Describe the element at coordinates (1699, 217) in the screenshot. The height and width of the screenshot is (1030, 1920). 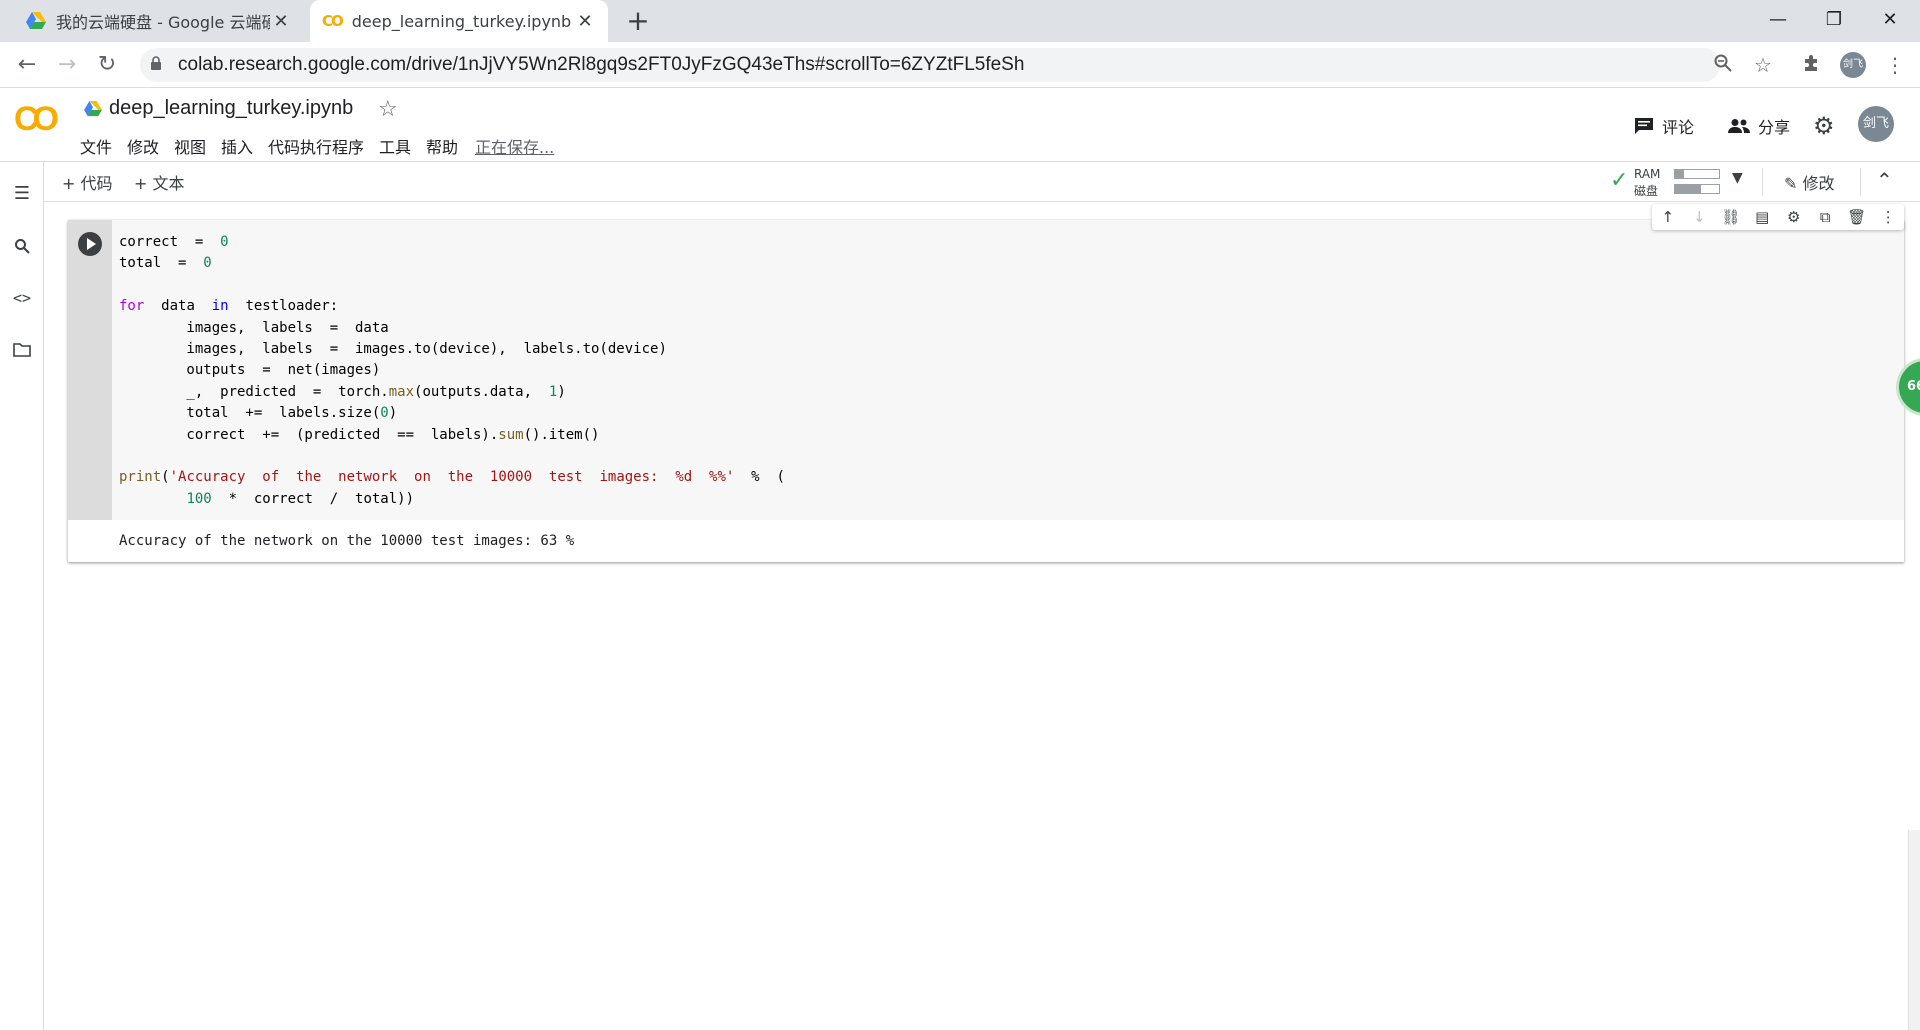
I see `move-down-icon: ↓` at that location.